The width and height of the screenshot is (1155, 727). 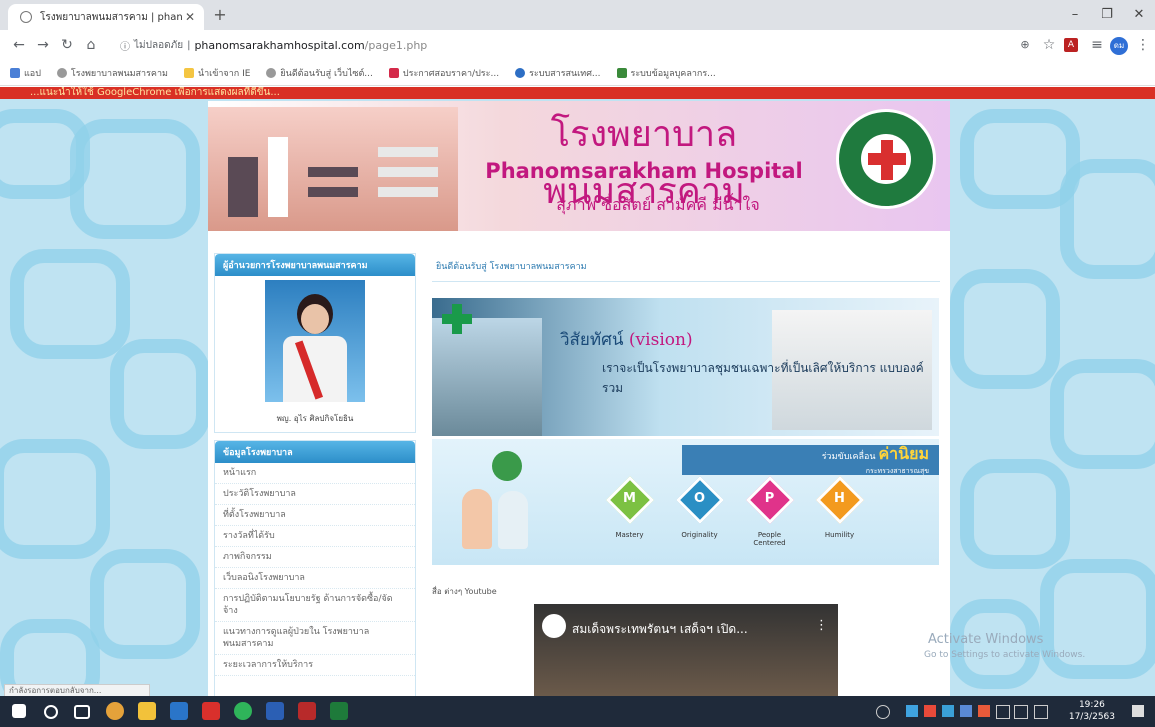 What do you see at coordinates (769, 539) in the screenshot?
I see `value-label: People Centered` at bounding box center [769, 539].